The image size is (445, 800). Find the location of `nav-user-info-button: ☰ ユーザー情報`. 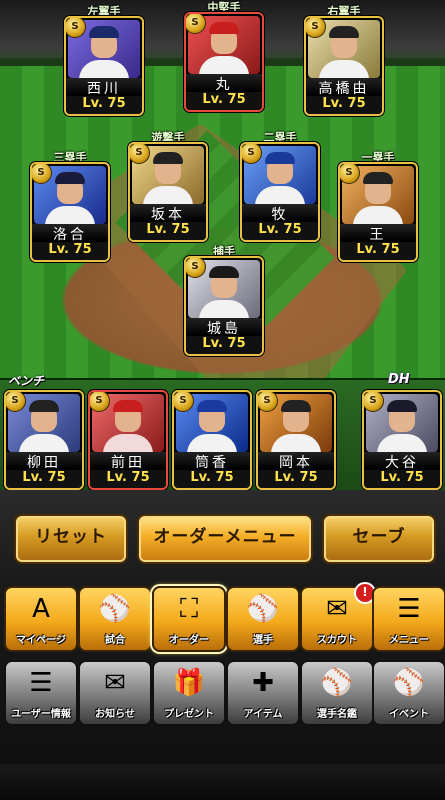

nav-user-info-button: ☰ ユーザー情報 is located at coordinates (41, 693).